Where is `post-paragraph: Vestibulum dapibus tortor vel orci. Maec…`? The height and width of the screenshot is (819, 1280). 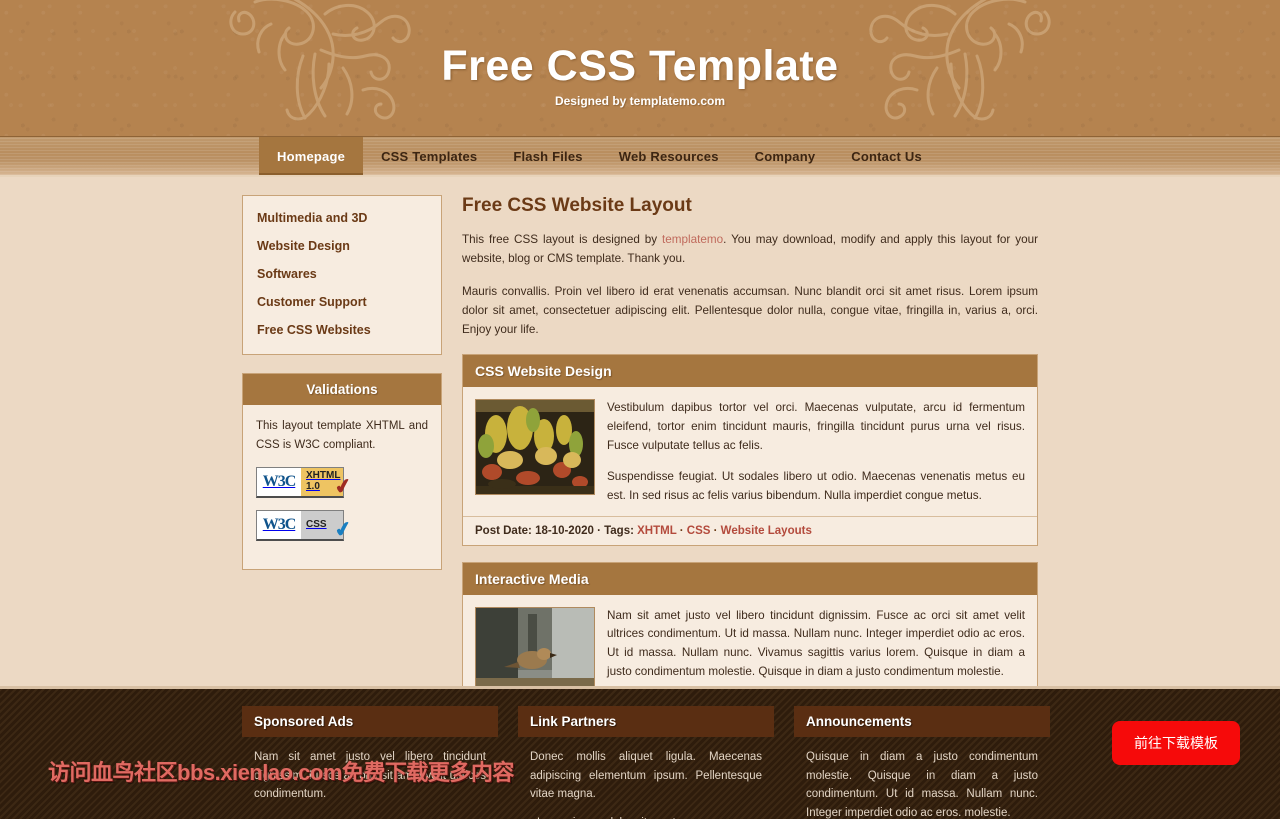 post-paragraph: Vestibulum dapibus tortor vel orci. Maec… is located at coordinates (816, 426).